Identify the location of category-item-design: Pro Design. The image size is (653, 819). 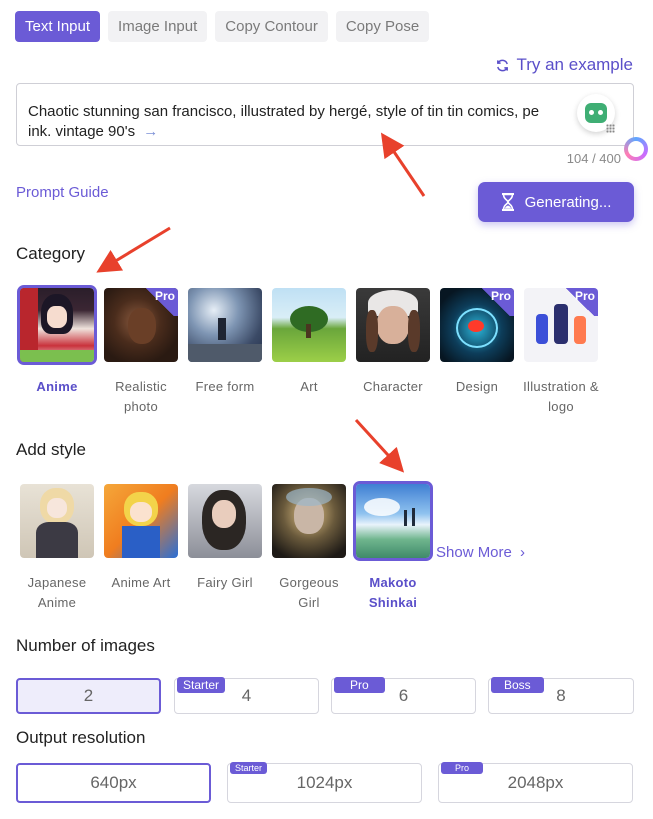
(477, 352).